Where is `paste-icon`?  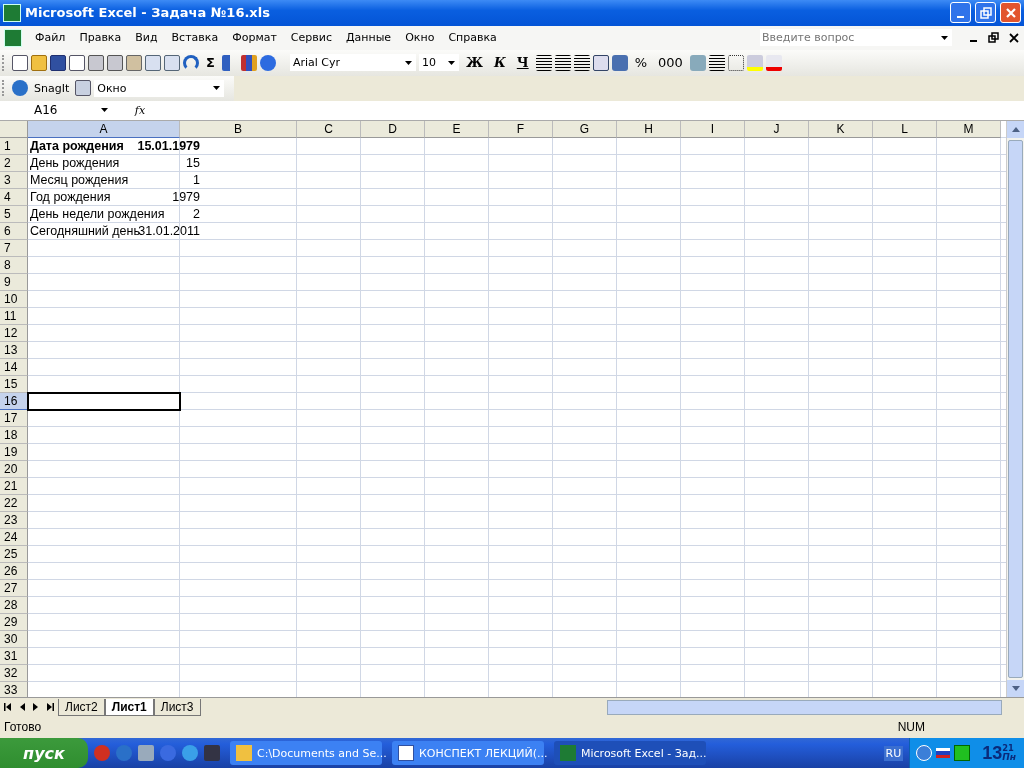
paste-icon is located at coordinates (172, 62).